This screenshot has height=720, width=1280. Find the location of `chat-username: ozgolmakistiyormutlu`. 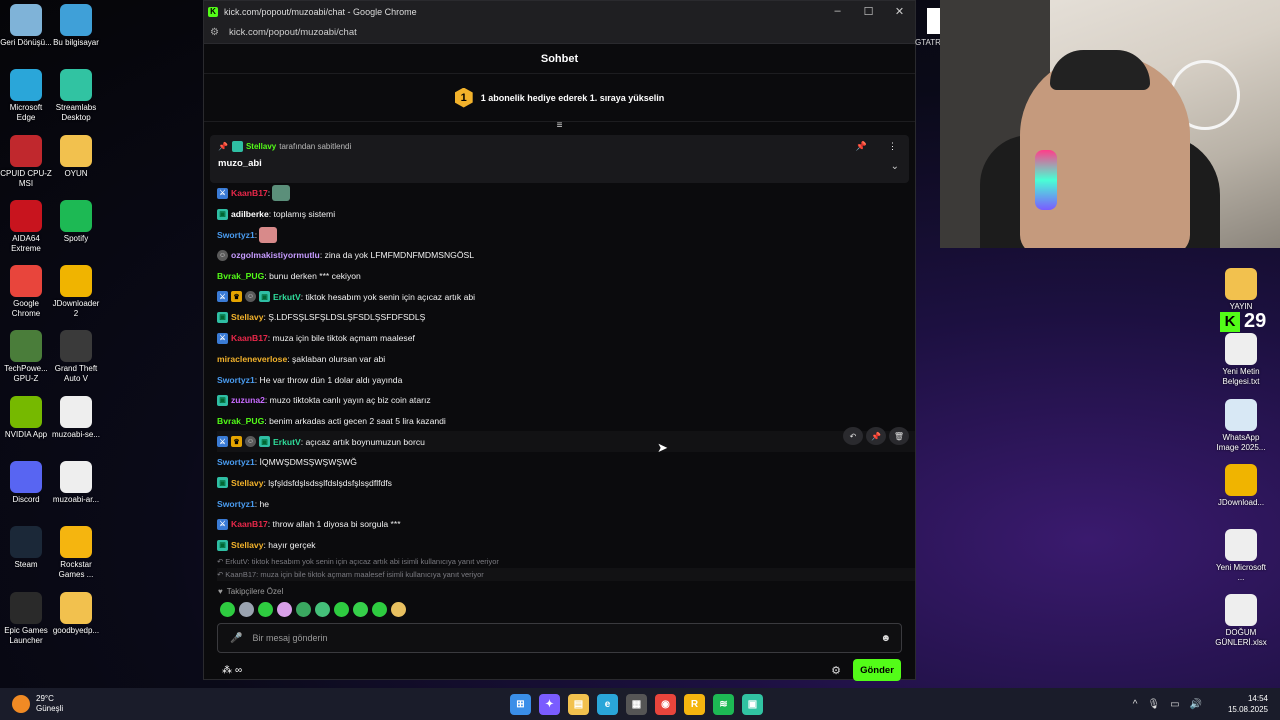

chat-username: ozgolmakistiyormutlu is located at coordinates (275, 255).